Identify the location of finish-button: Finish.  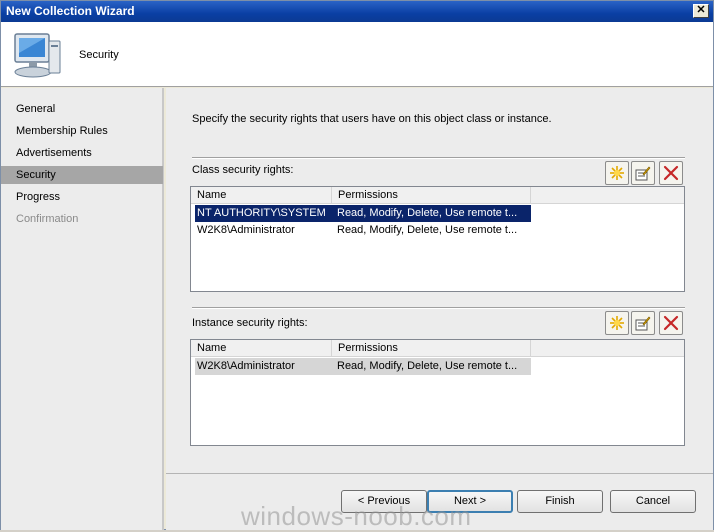
(560, 501).